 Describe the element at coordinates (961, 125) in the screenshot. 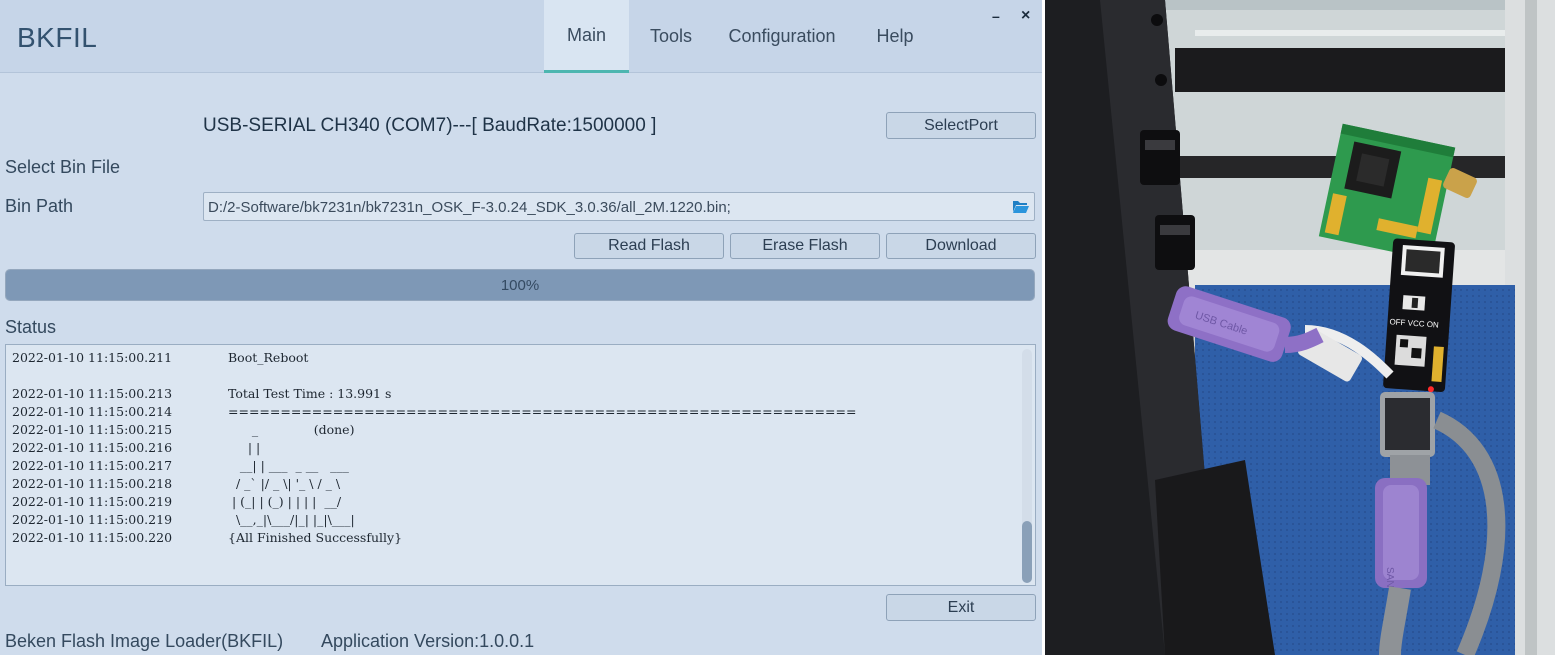

I see `select-port-button: SelectPort` at that location.